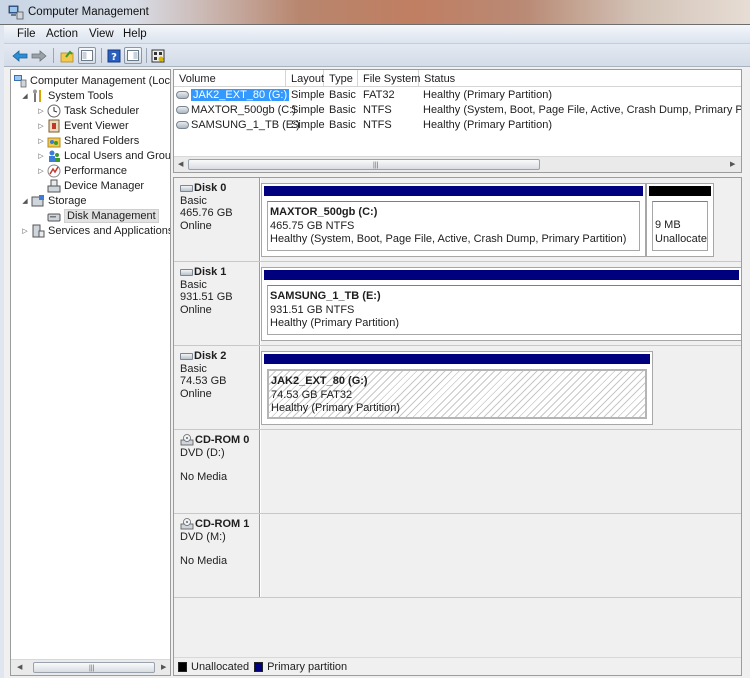  What do you see at coordinates (377, 34) in the screenshot?
I see `menu-bar: File Action View Help` at bounding box center [377, 34].